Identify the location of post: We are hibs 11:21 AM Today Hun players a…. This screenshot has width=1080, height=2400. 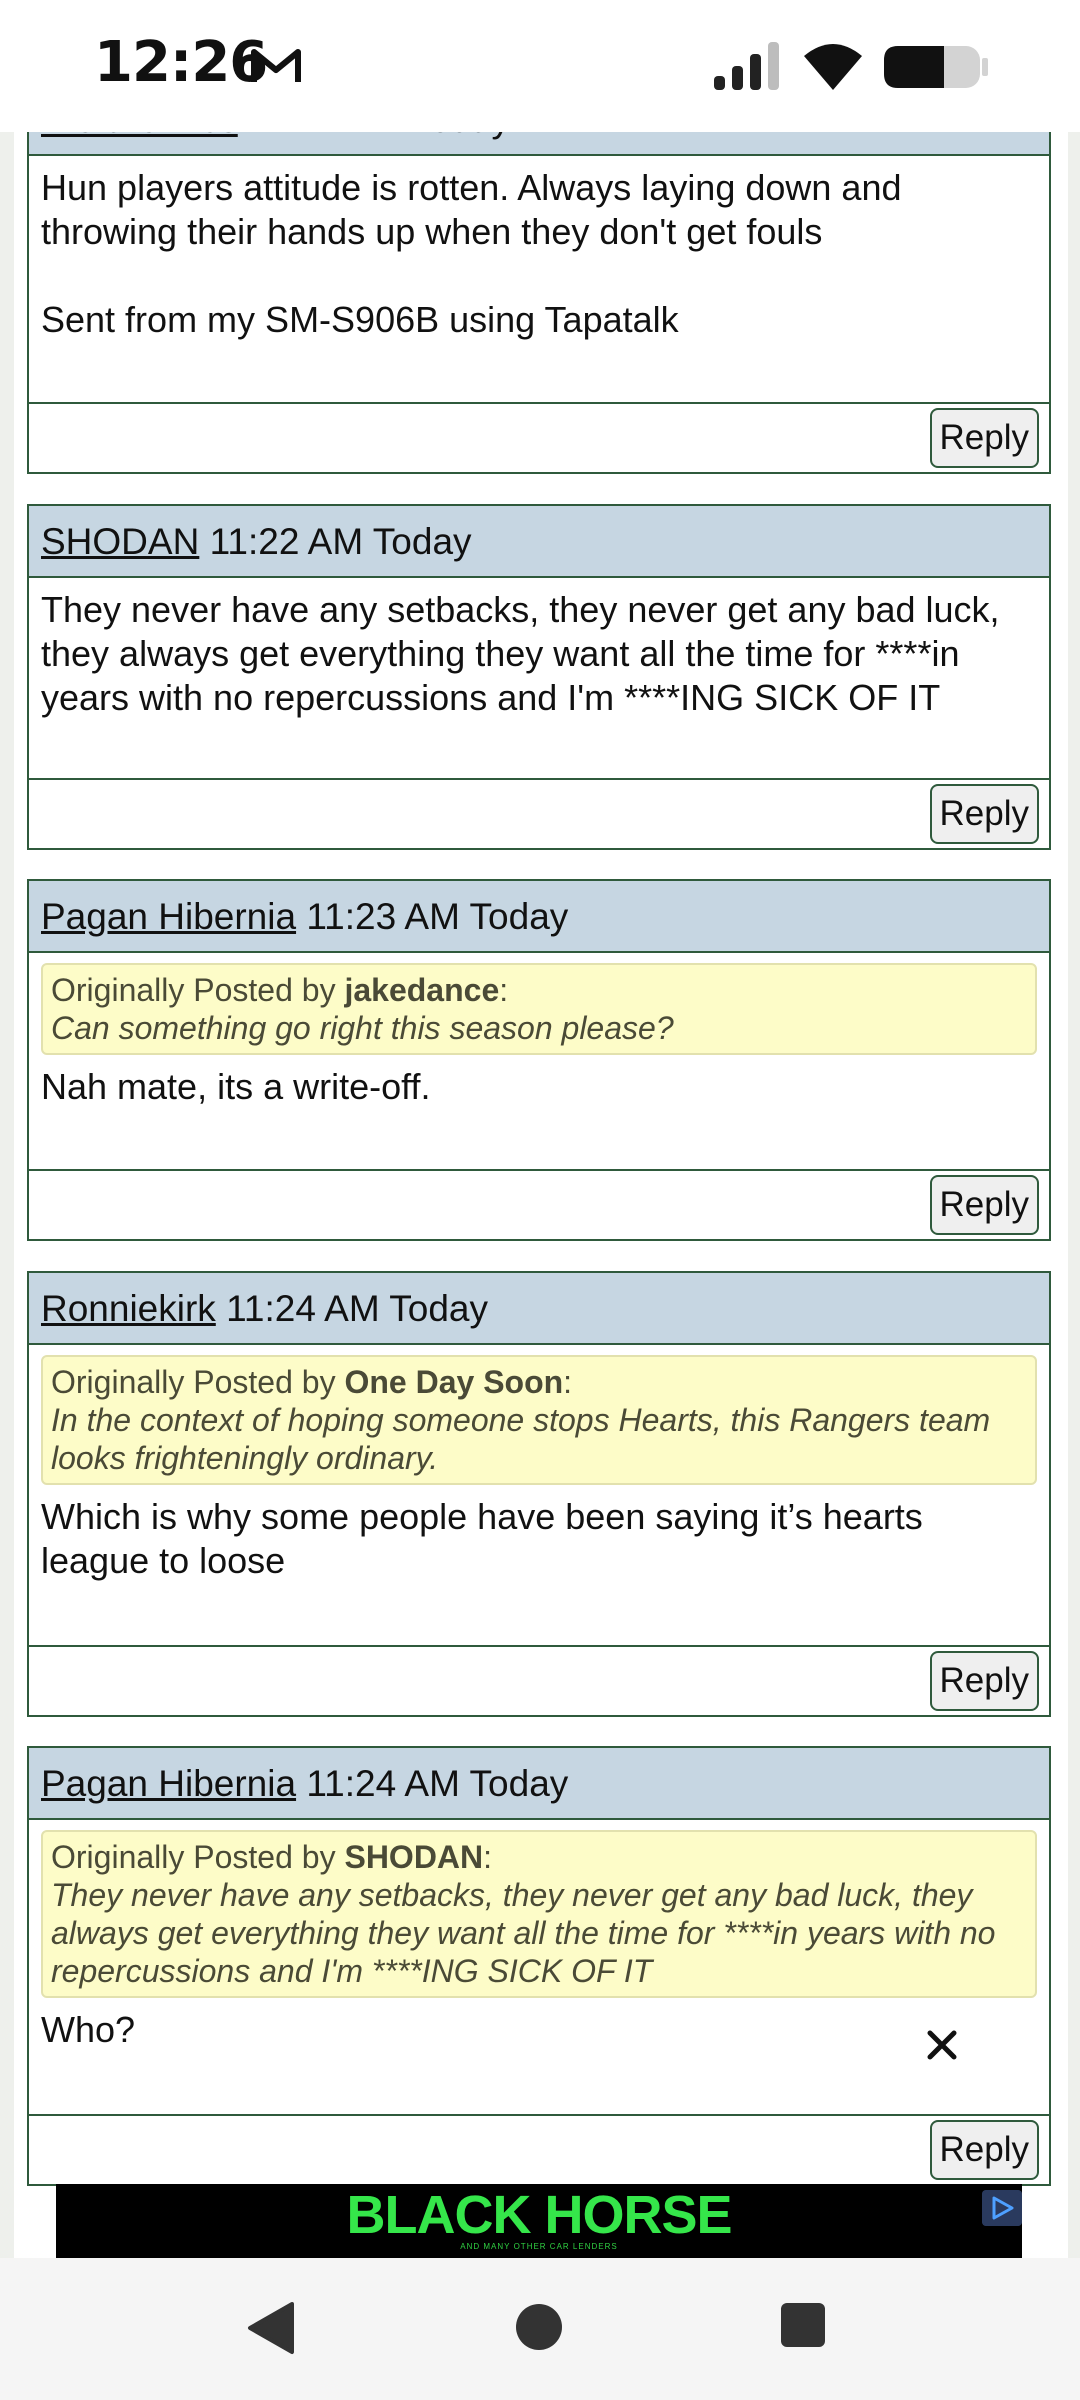
(539, 303).